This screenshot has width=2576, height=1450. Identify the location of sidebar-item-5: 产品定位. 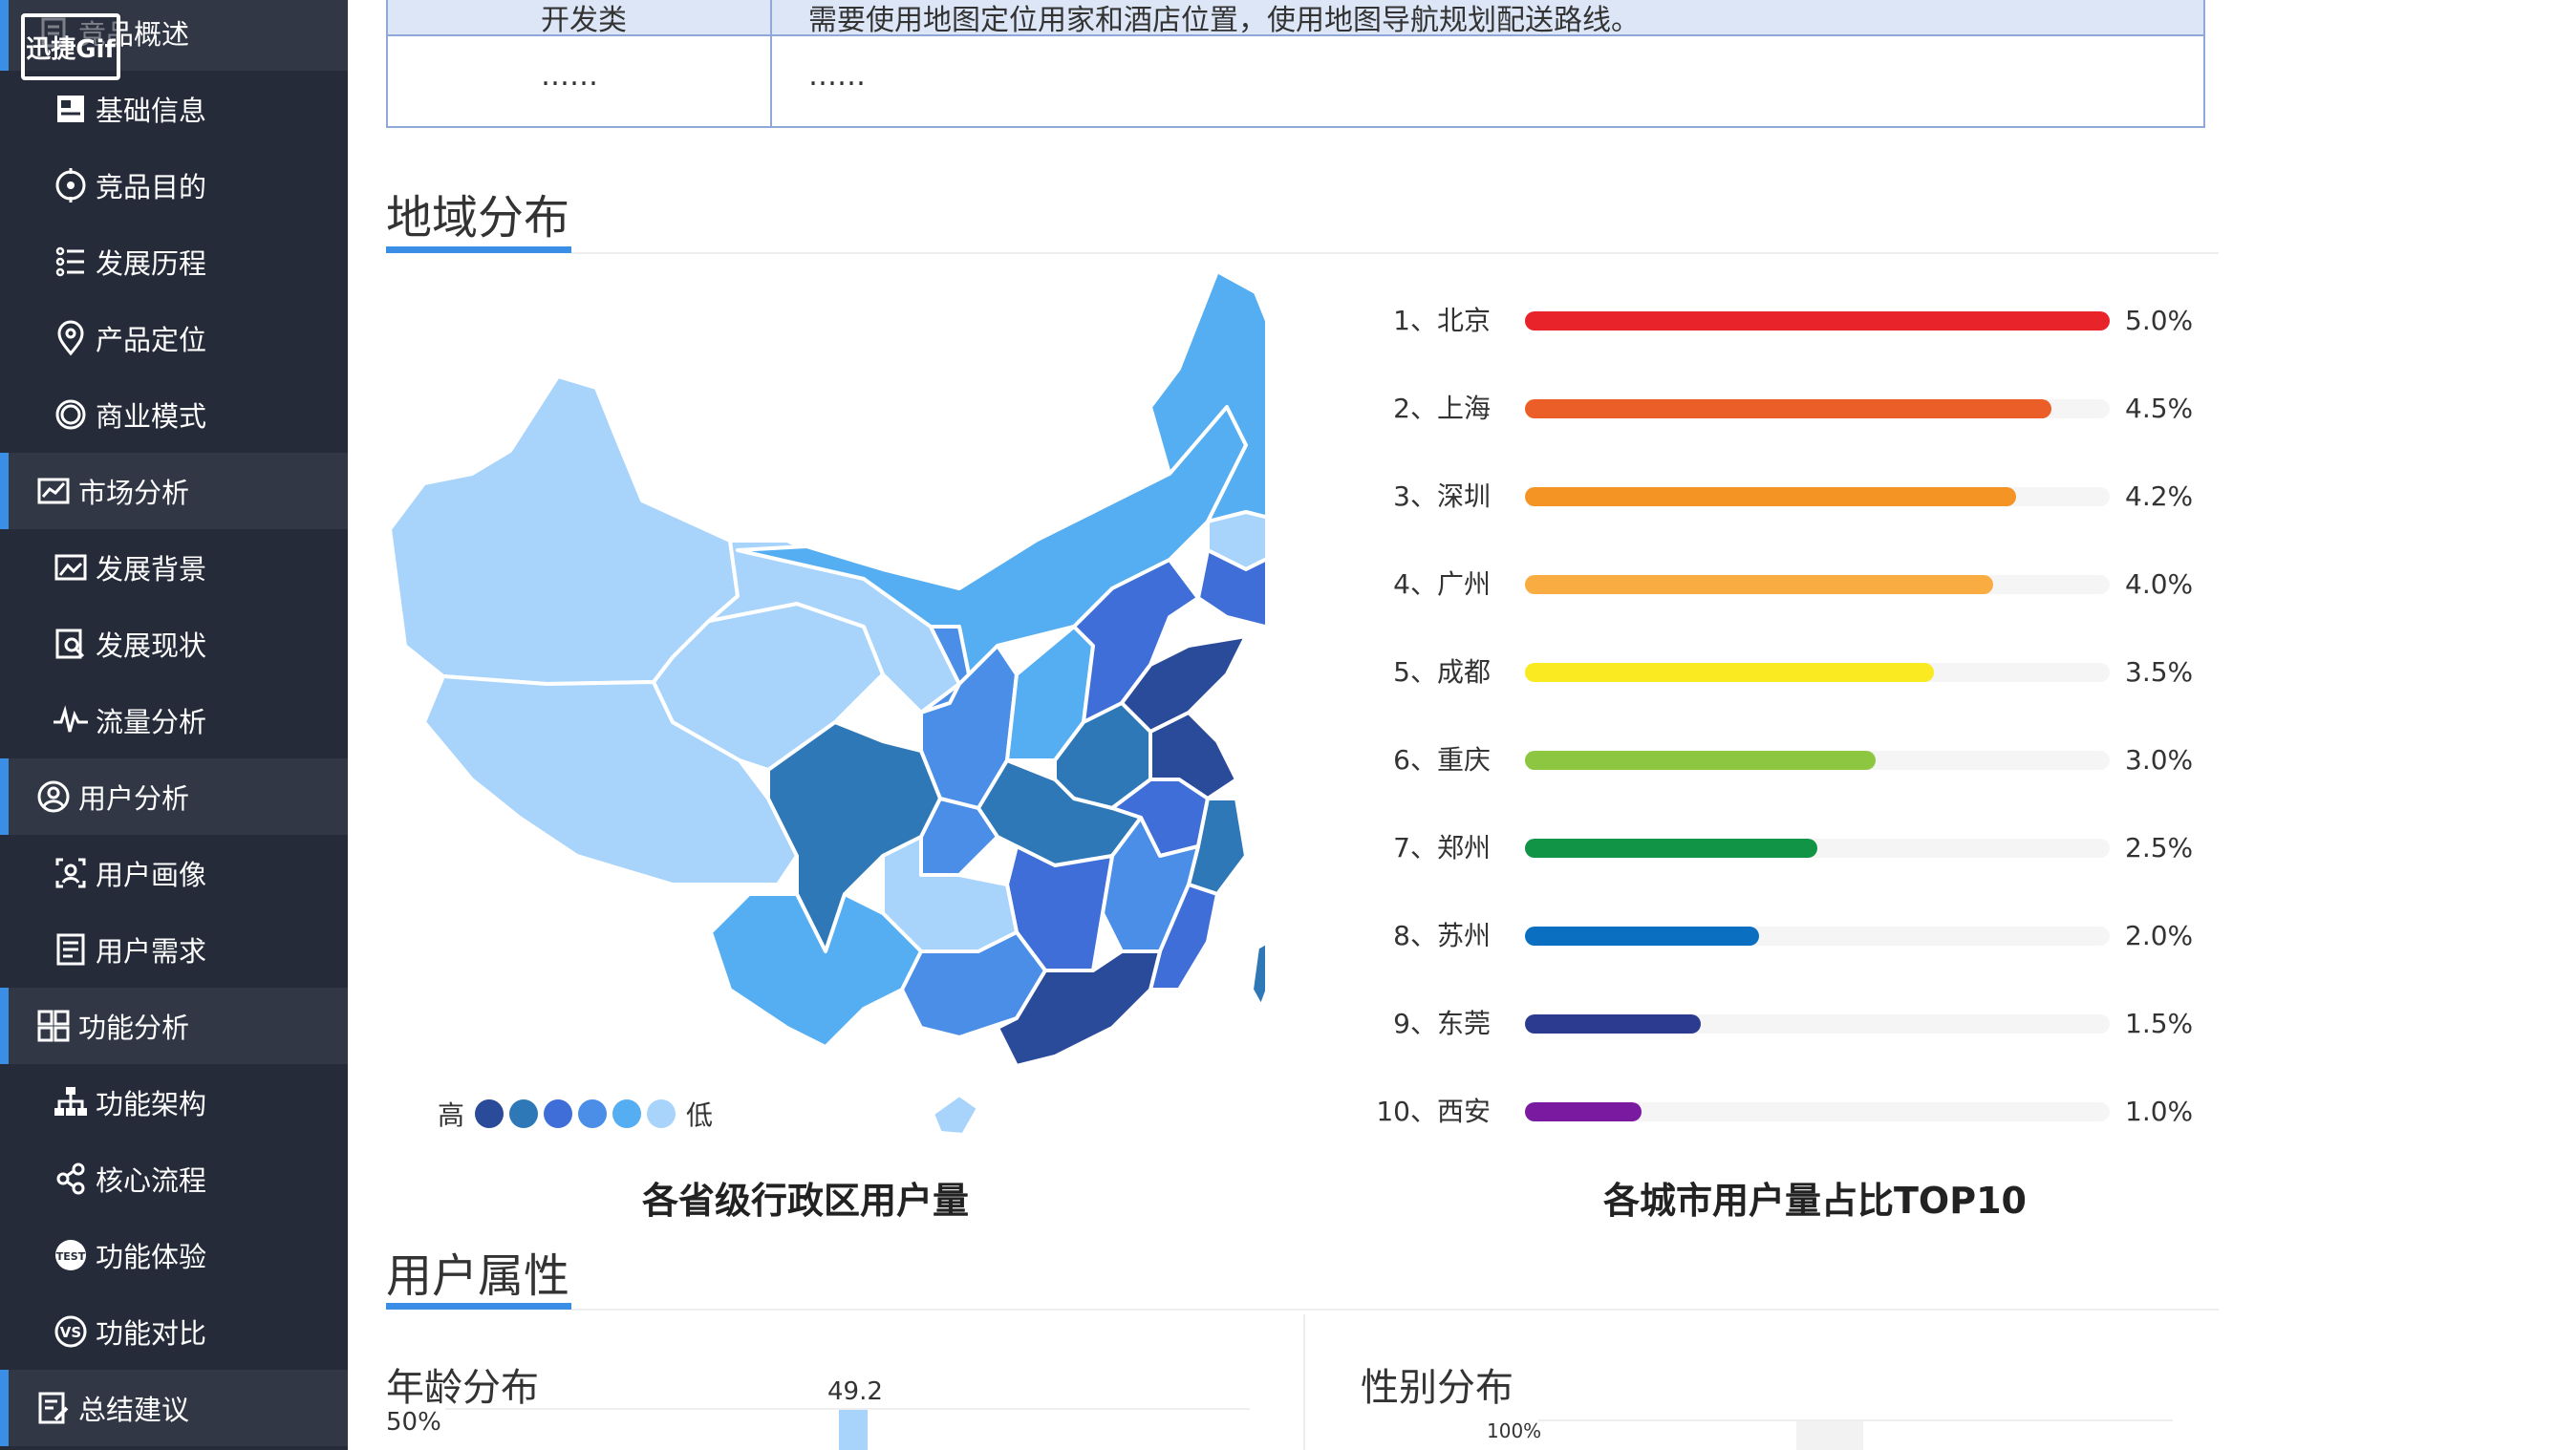
(174, 338).